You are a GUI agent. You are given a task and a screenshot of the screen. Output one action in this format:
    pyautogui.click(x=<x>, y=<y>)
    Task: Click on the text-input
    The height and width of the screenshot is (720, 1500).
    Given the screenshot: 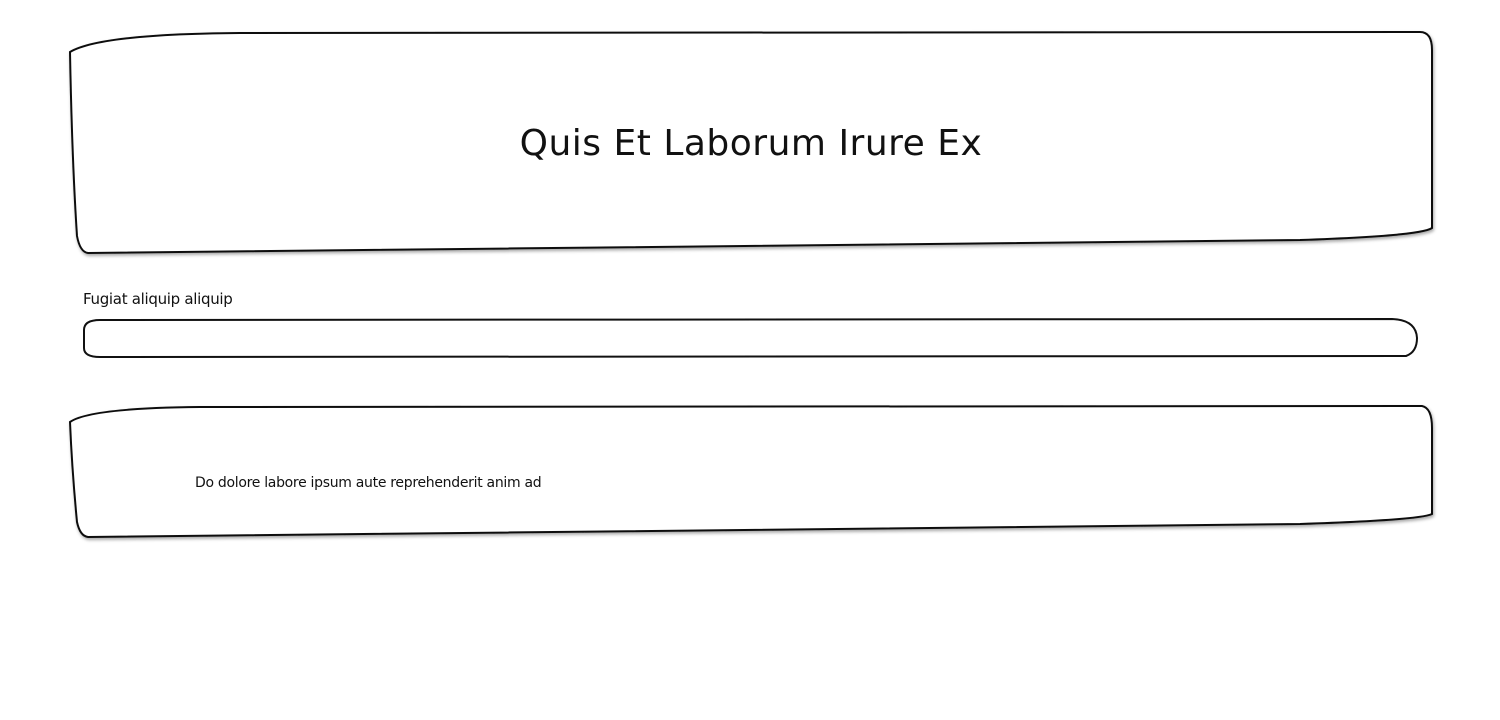 What is the action you would take?
    pyautogui.click(x=748, y=338)
    